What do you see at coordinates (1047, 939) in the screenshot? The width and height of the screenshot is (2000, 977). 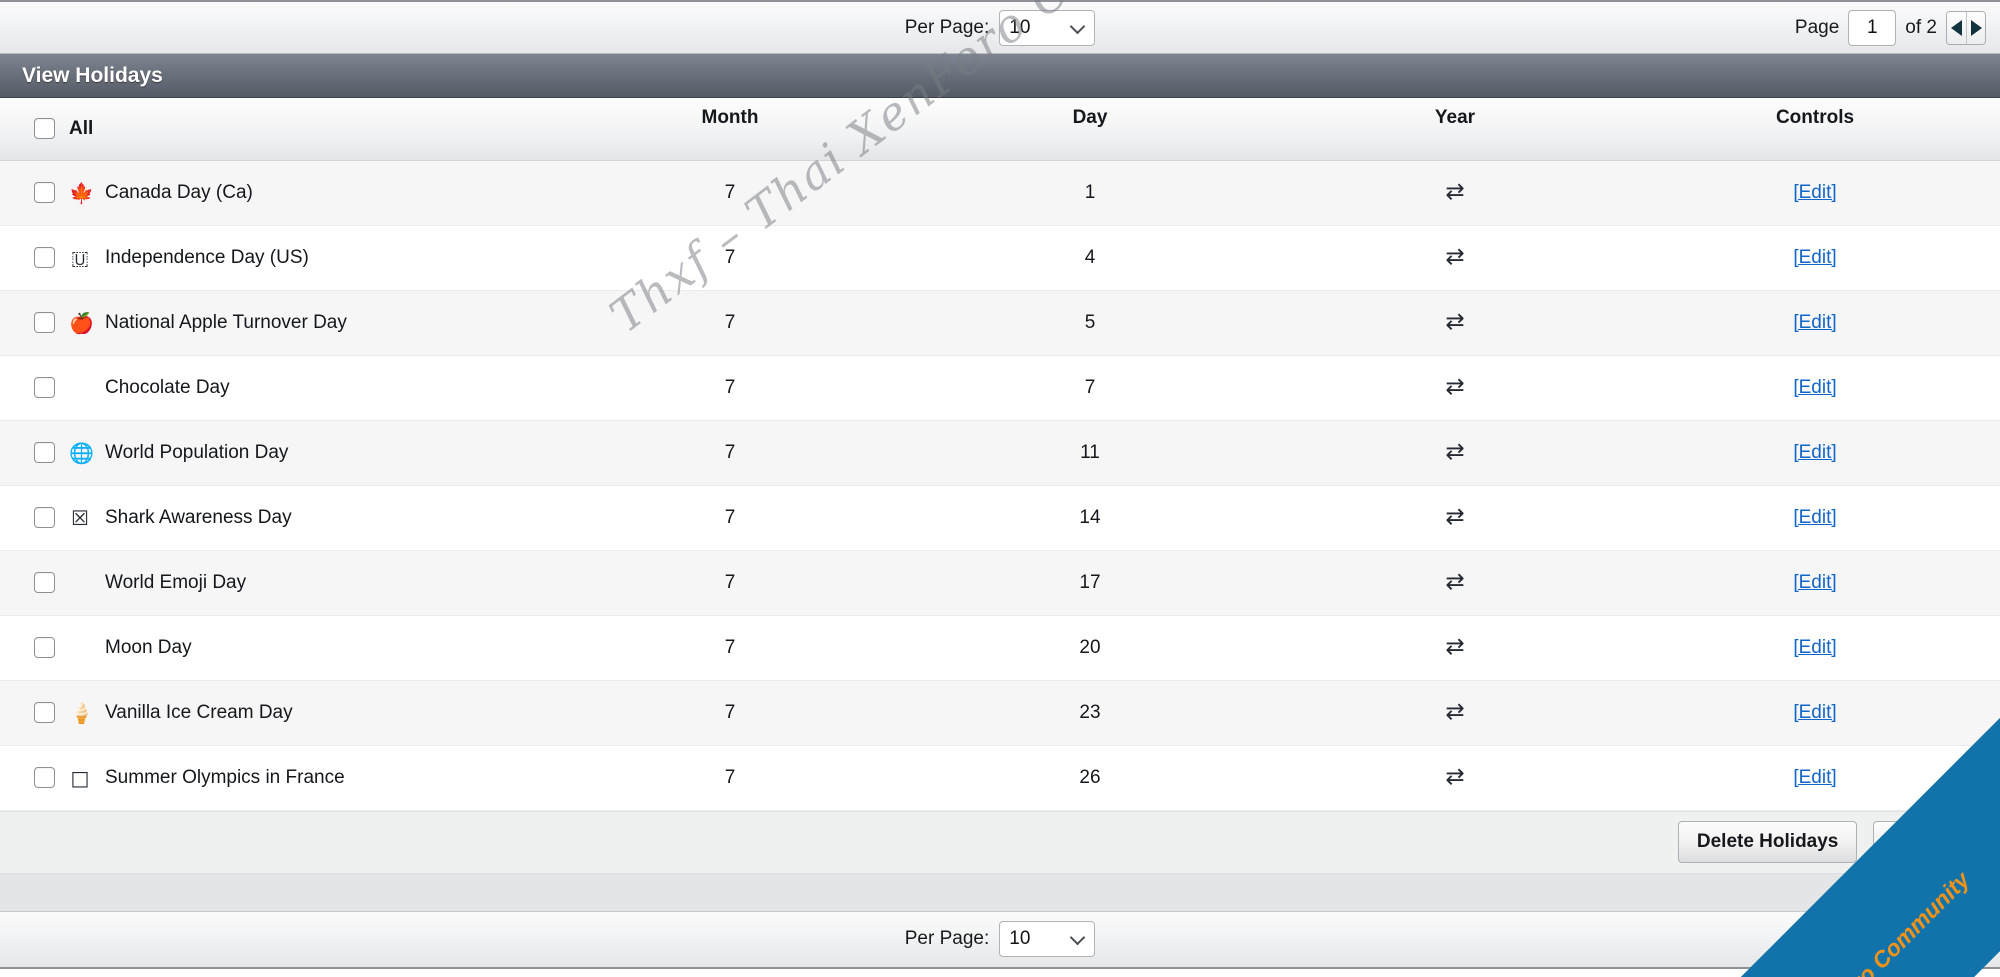 I see `per-page-select-bottom: 10` at bounding box center [1047, 939].